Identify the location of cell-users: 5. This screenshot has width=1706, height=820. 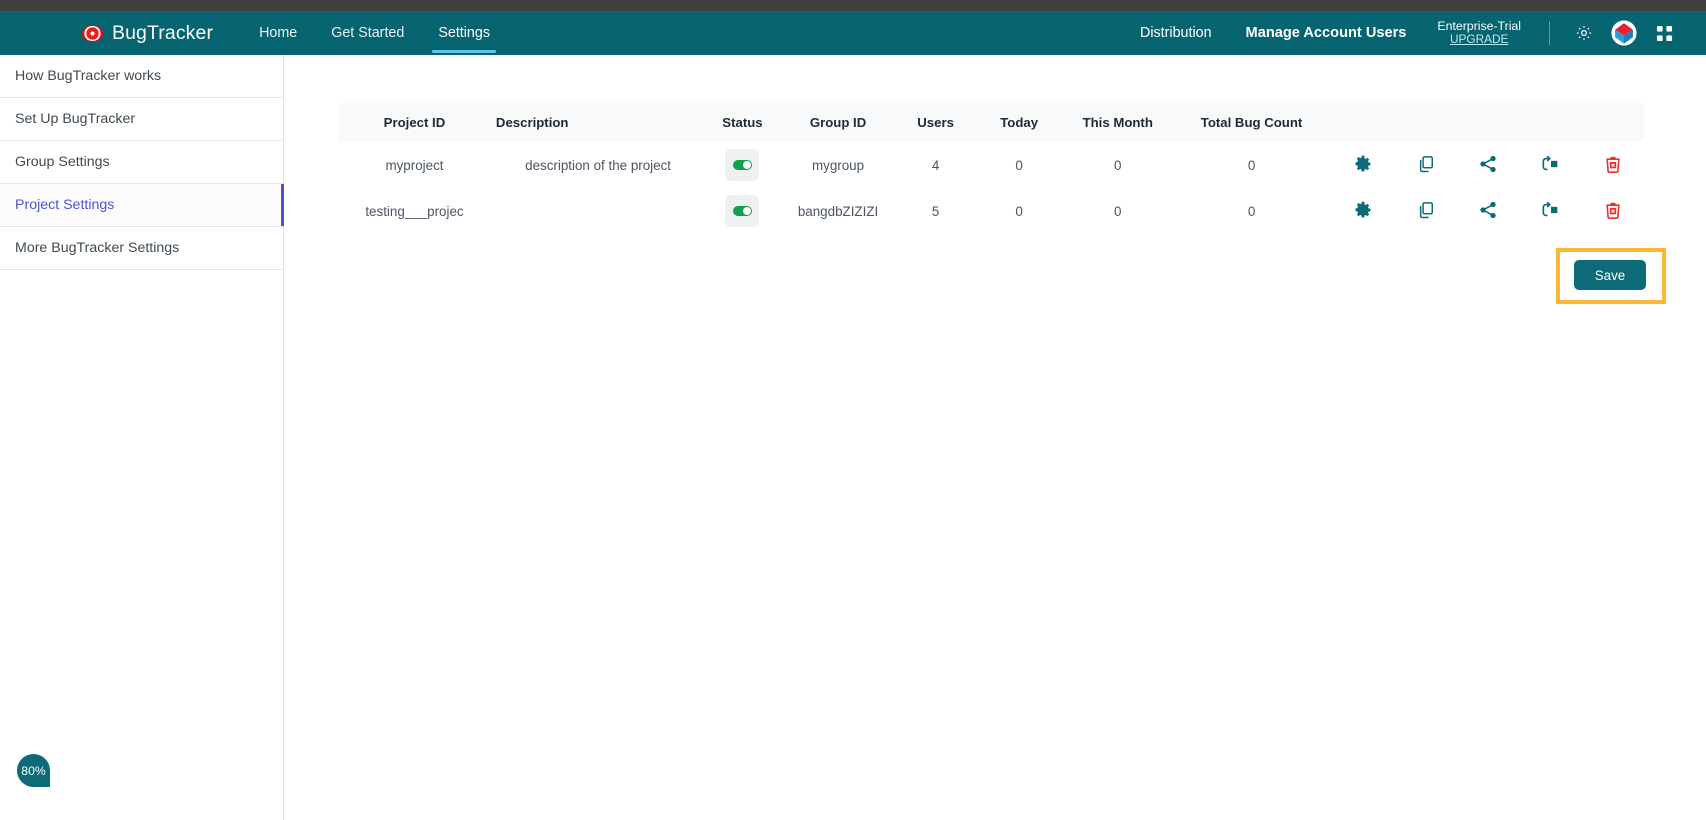
(935, 211).